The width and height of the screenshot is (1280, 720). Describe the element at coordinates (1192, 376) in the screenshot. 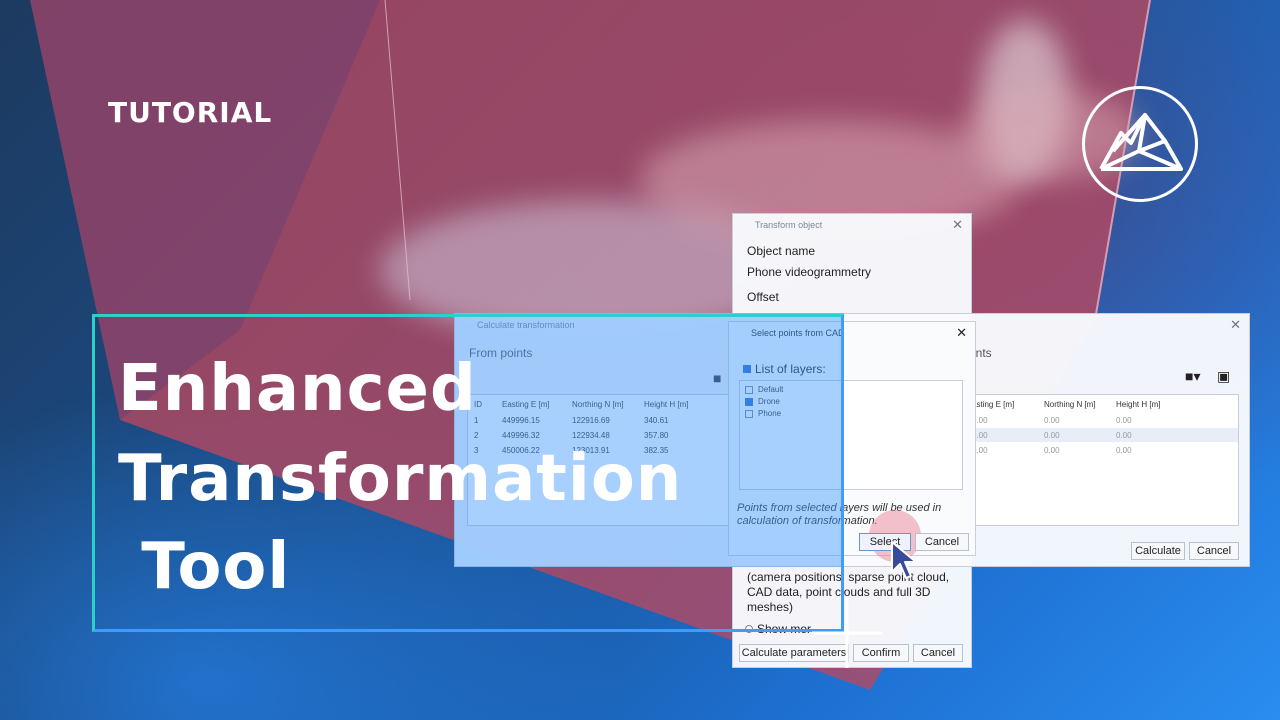

I see `folder-icon: ■▾` at that location.